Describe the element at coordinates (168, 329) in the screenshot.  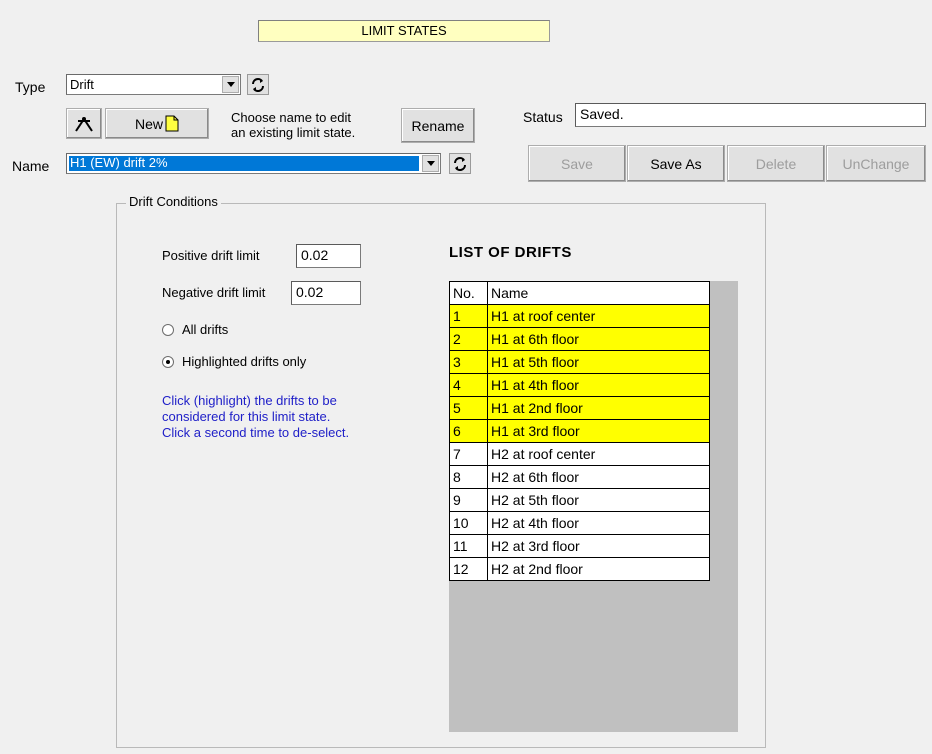
I see `all-drifts-radio` at that location.